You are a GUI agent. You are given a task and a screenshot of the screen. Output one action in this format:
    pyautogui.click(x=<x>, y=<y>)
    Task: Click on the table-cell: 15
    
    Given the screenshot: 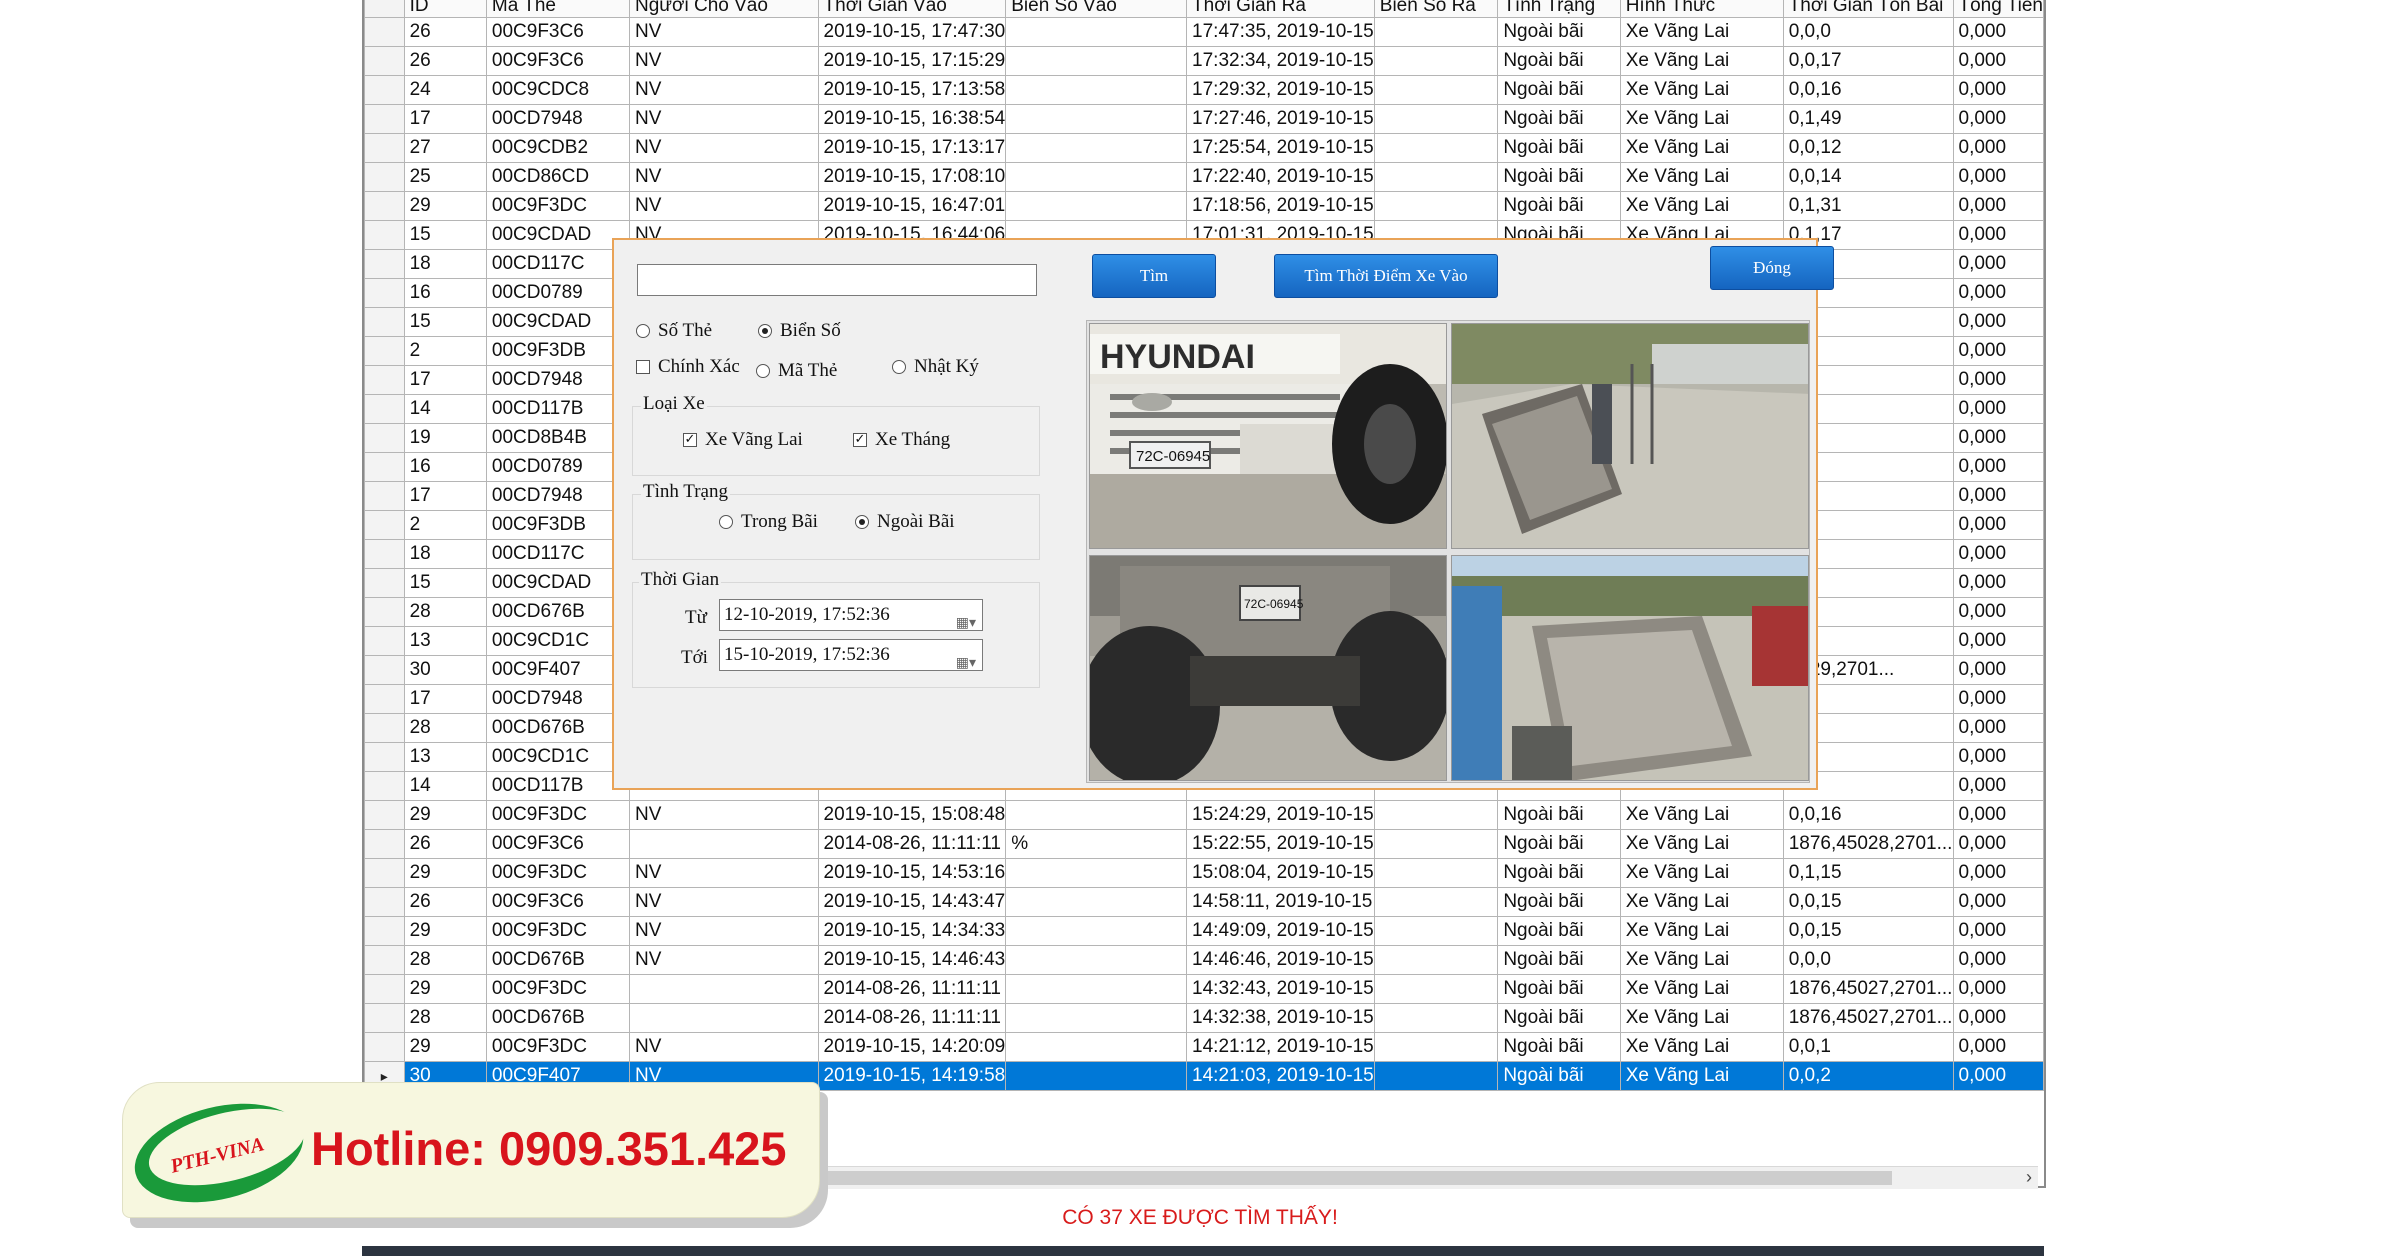 What is the action you would take?
    pyautogui.click(x=445, y=235)
    